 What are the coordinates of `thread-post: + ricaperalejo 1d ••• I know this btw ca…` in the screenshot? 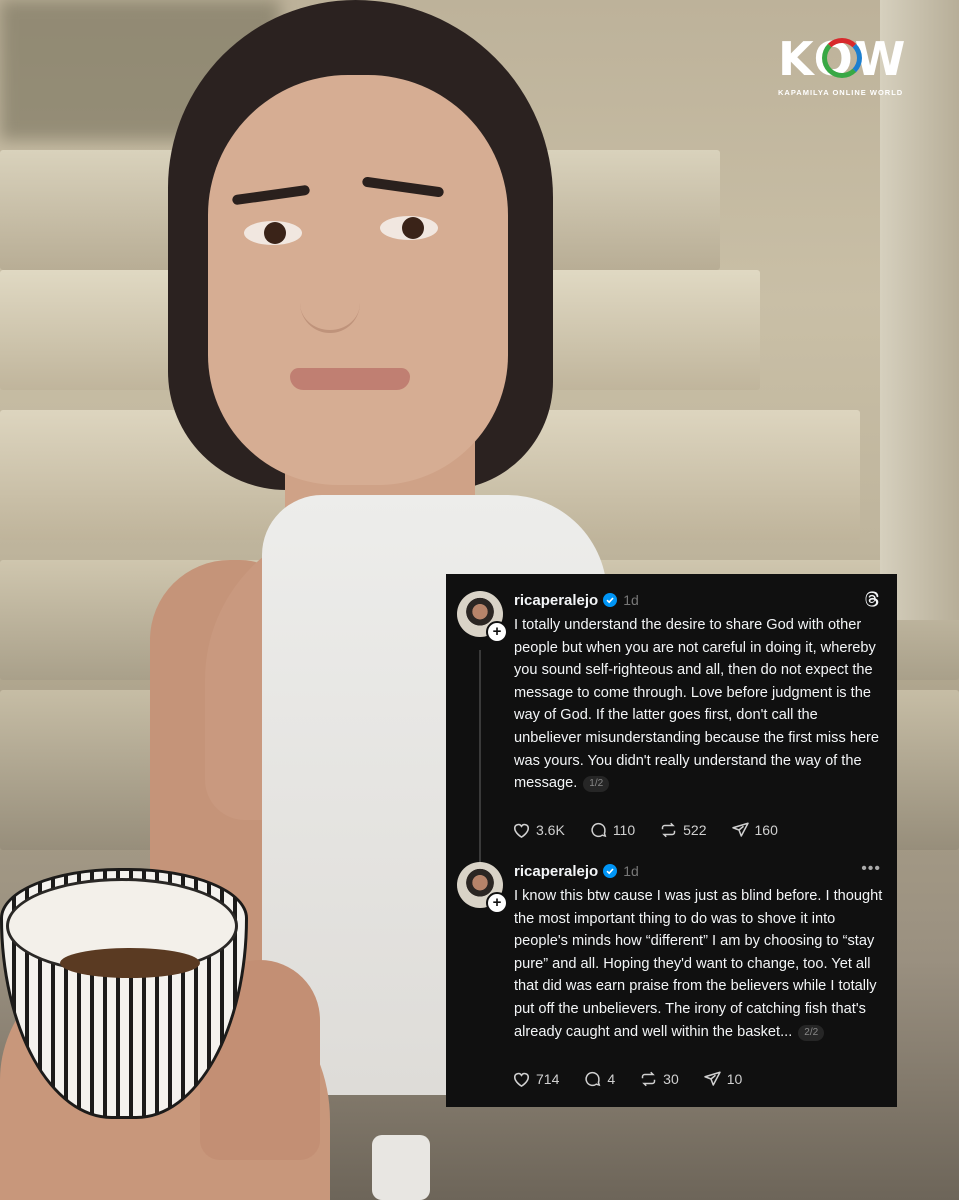 It's located at (671, 981).